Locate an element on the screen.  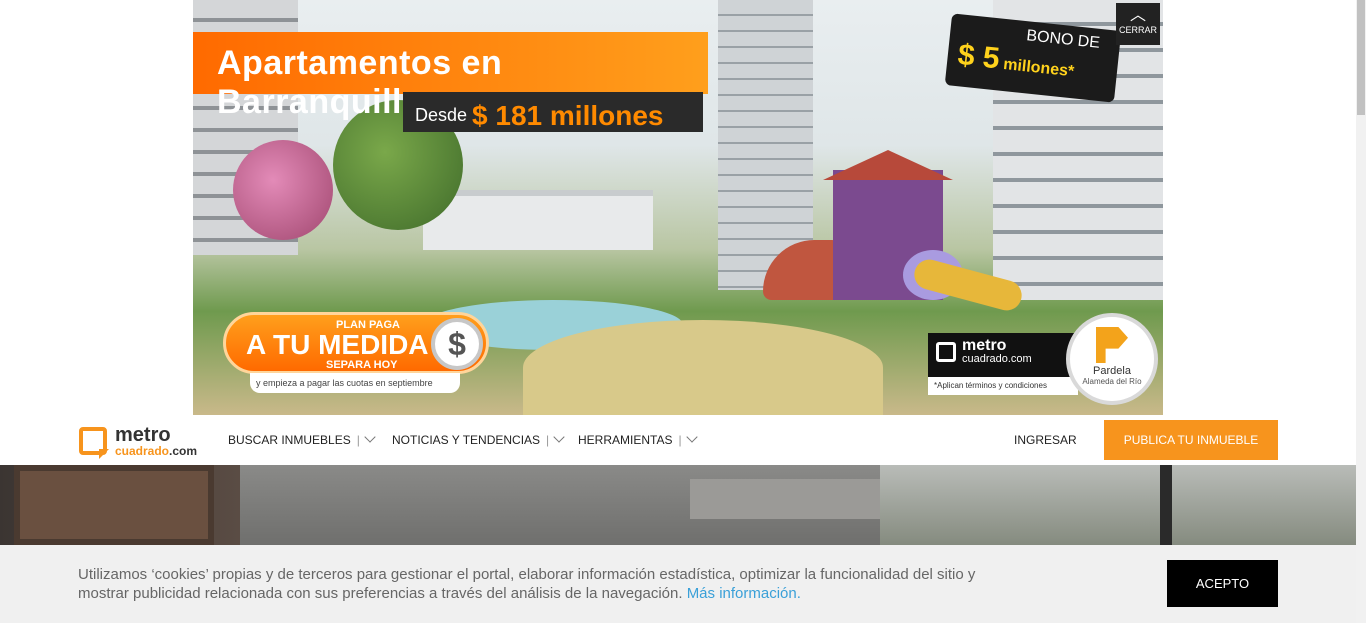
hero-door is located at coordinates (114, 505).